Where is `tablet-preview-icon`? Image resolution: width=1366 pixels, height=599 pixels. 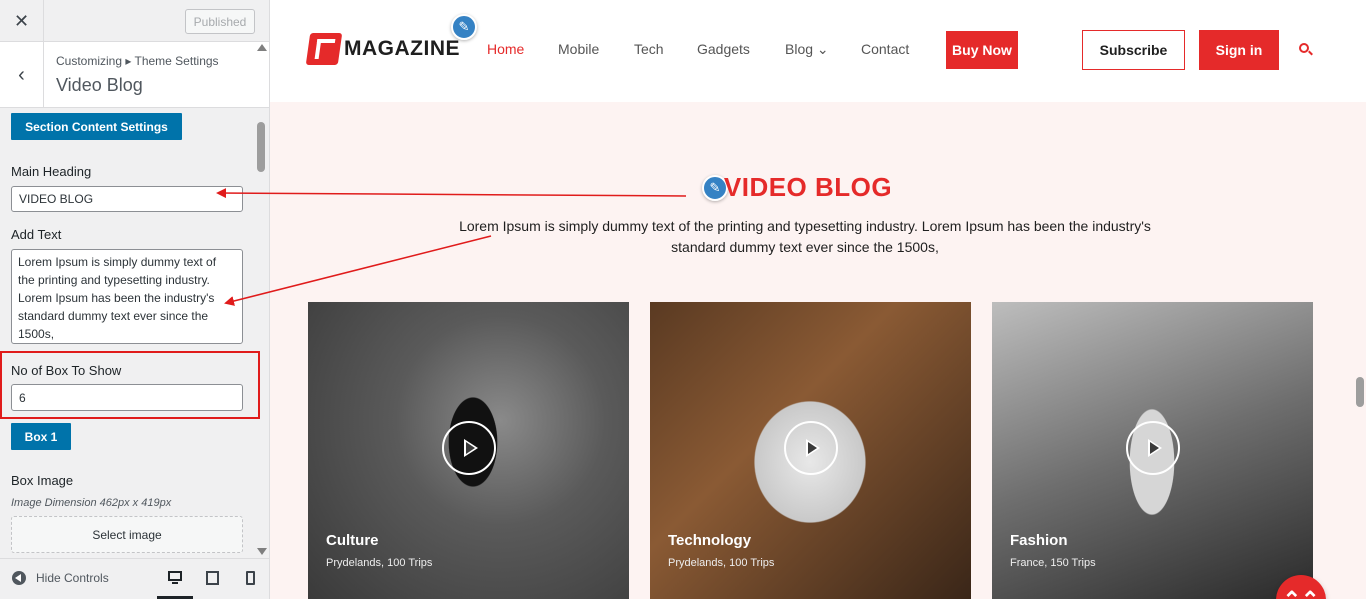 tablet-preview-icon is located at coordinates (213, 578).